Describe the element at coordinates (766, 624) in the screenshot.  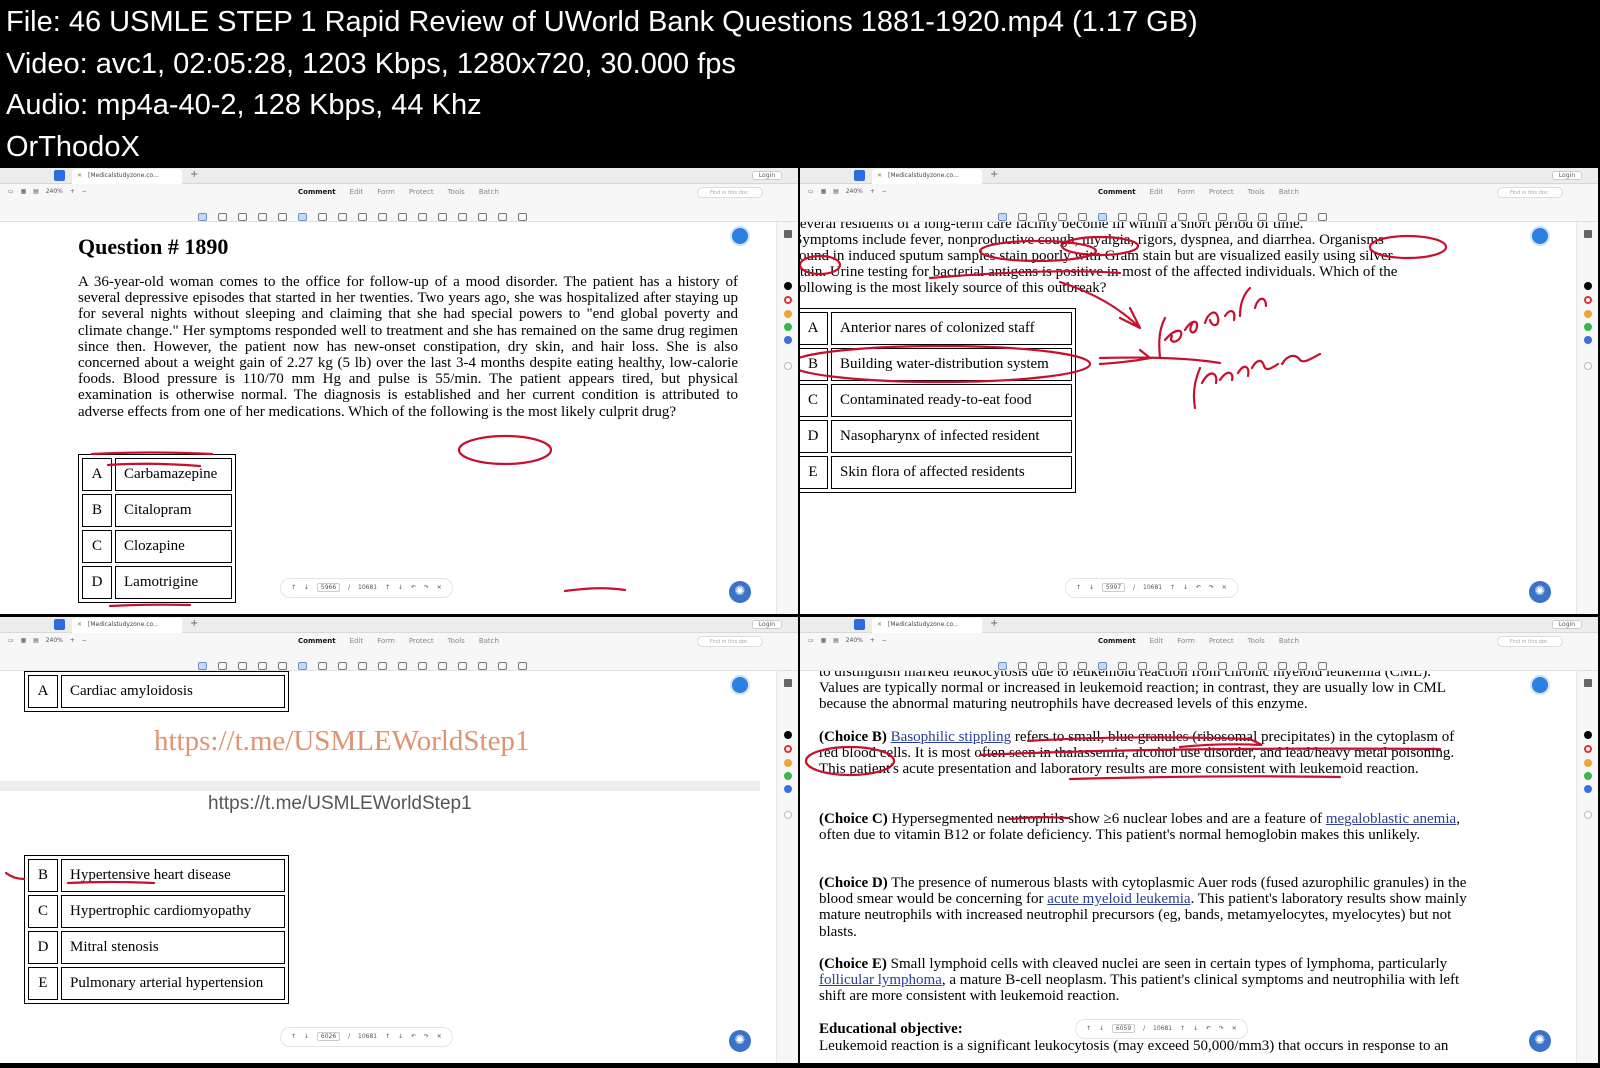
I see `login-button: Login` at that location.